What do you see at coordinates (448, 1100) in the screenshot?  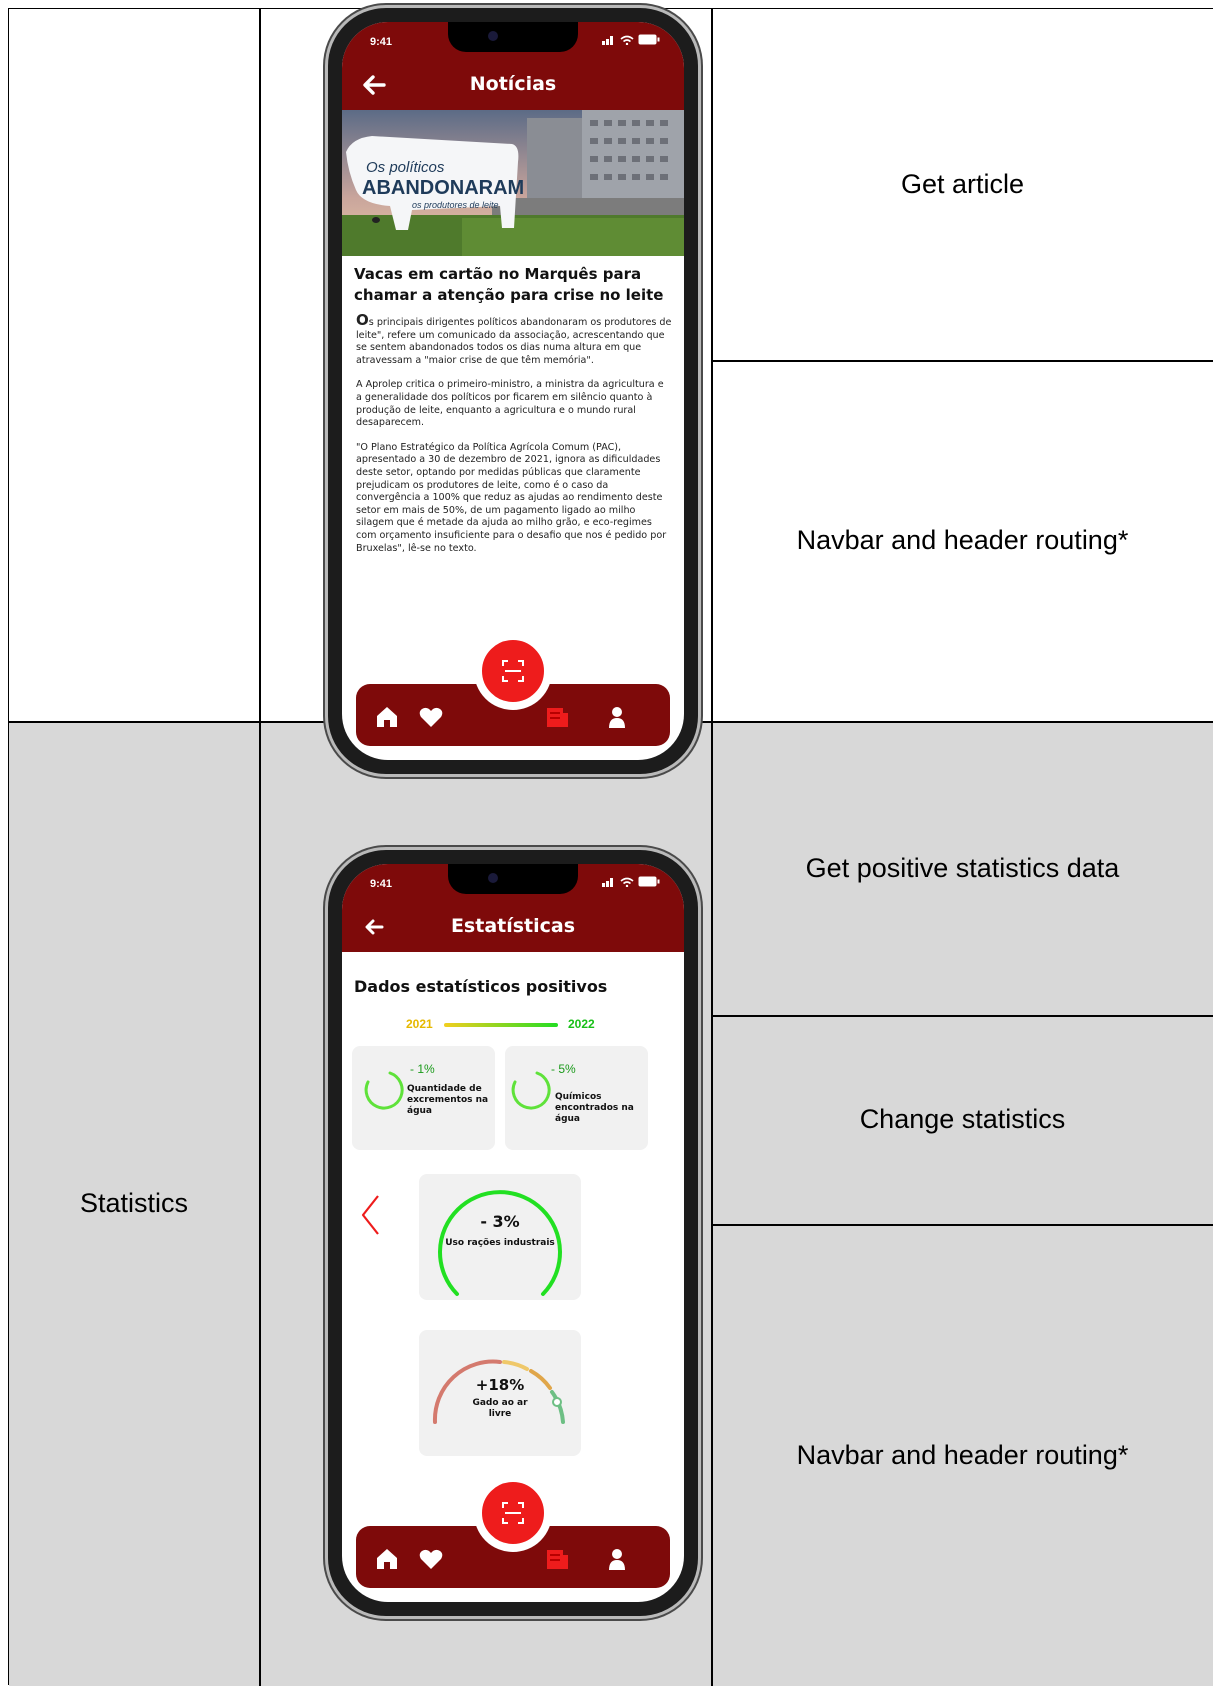 I see `card-label: Quantidade de excrementos na água` at bounding box center [448, 1100].